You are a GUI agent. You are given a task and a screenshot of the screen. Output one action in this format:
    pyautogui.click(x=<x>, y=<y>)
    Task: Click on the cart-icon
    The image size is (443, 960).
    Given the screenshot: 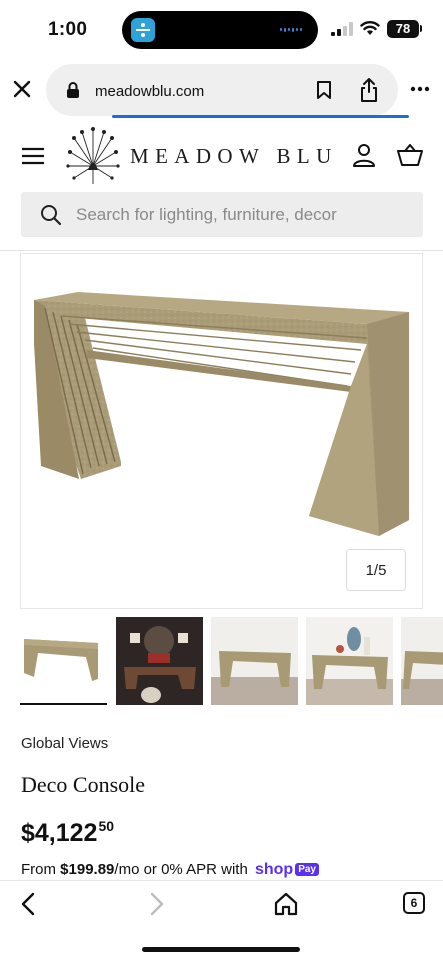 What is the action you would take?
    pyautogui.click(x=410, y=155)
    